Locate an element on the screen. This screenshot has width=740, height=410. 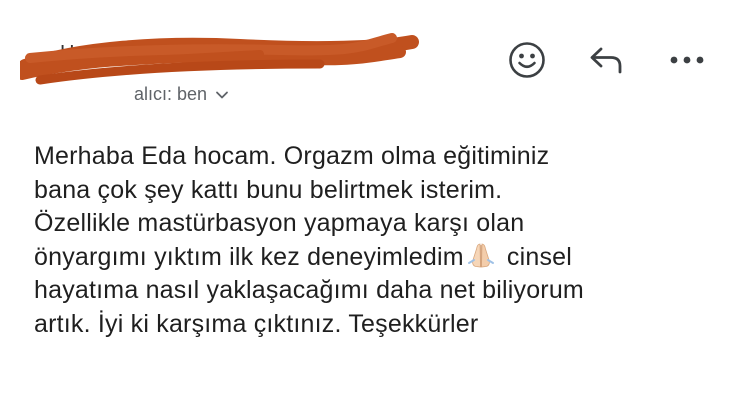
recipient-toggle: alıcı: ben is located at coordinates (181, 94).